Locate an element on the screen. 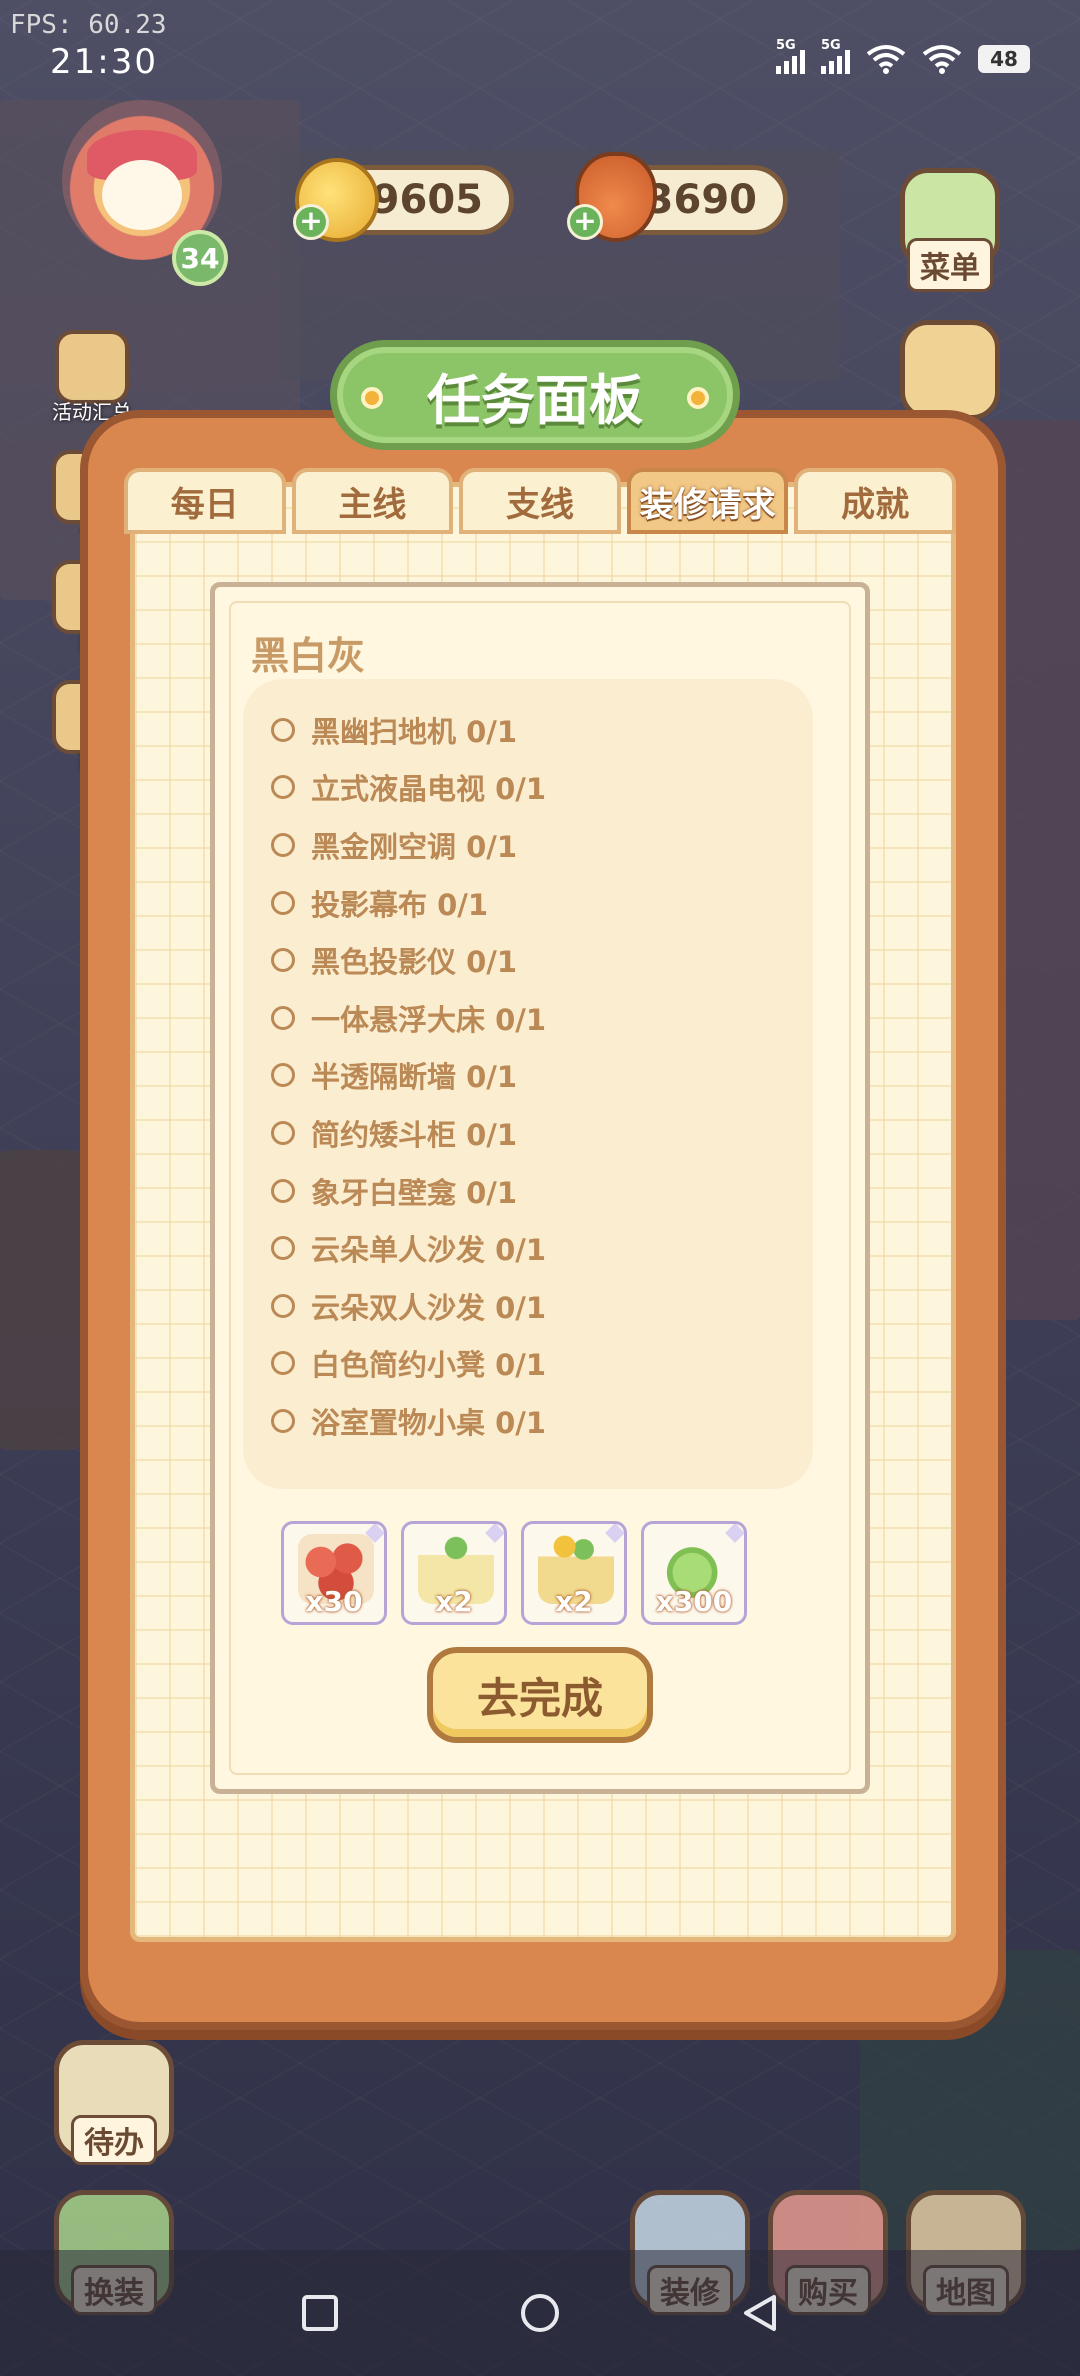  list-item: 白色简约小凳 0/1 is located at coordinates (528, 1364).